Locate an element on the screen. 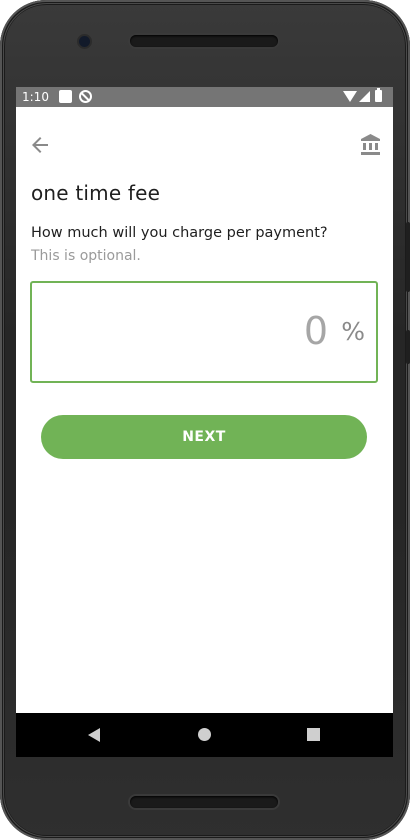 This screenshot has width=410, height=840. home-circle-icon is located at coordinates (204, 734).